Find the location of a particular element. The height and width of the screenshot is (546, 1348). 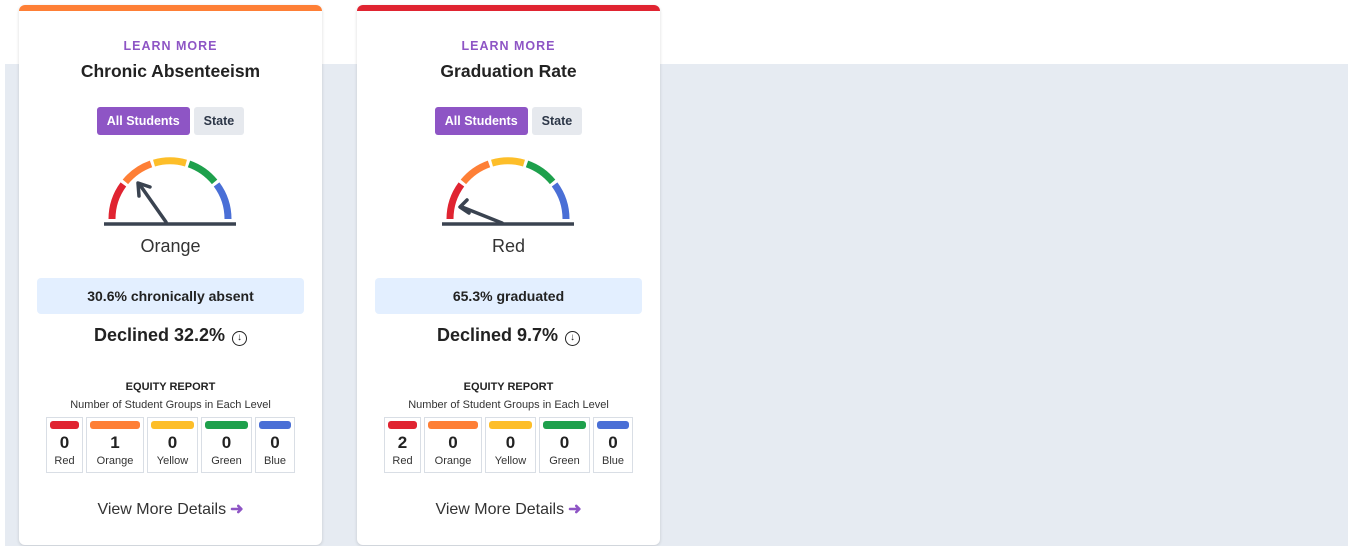

status-summary: 65.3% graduated is located at coordinates (508, 296).